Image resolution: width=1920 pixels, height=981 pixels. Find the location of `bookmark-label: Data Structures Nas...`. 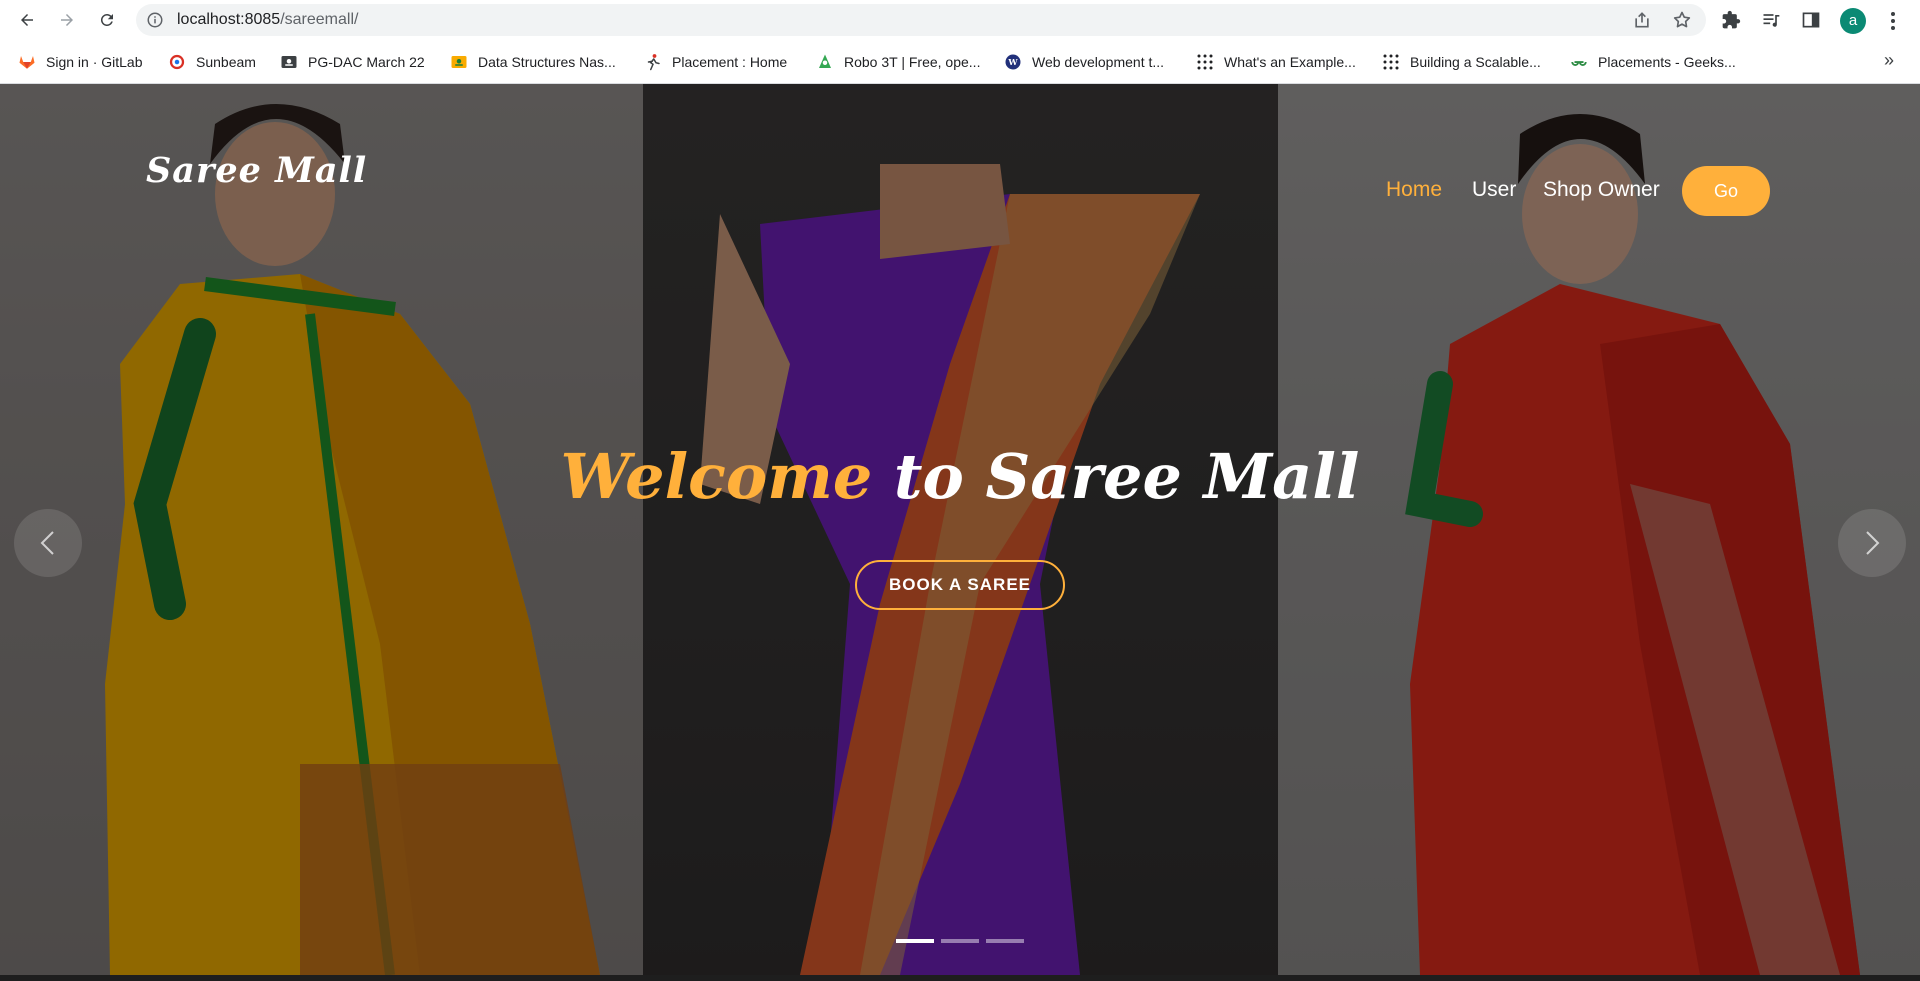

bookmark-label: Data Structures Nas... is located at coordinates (547, 62).